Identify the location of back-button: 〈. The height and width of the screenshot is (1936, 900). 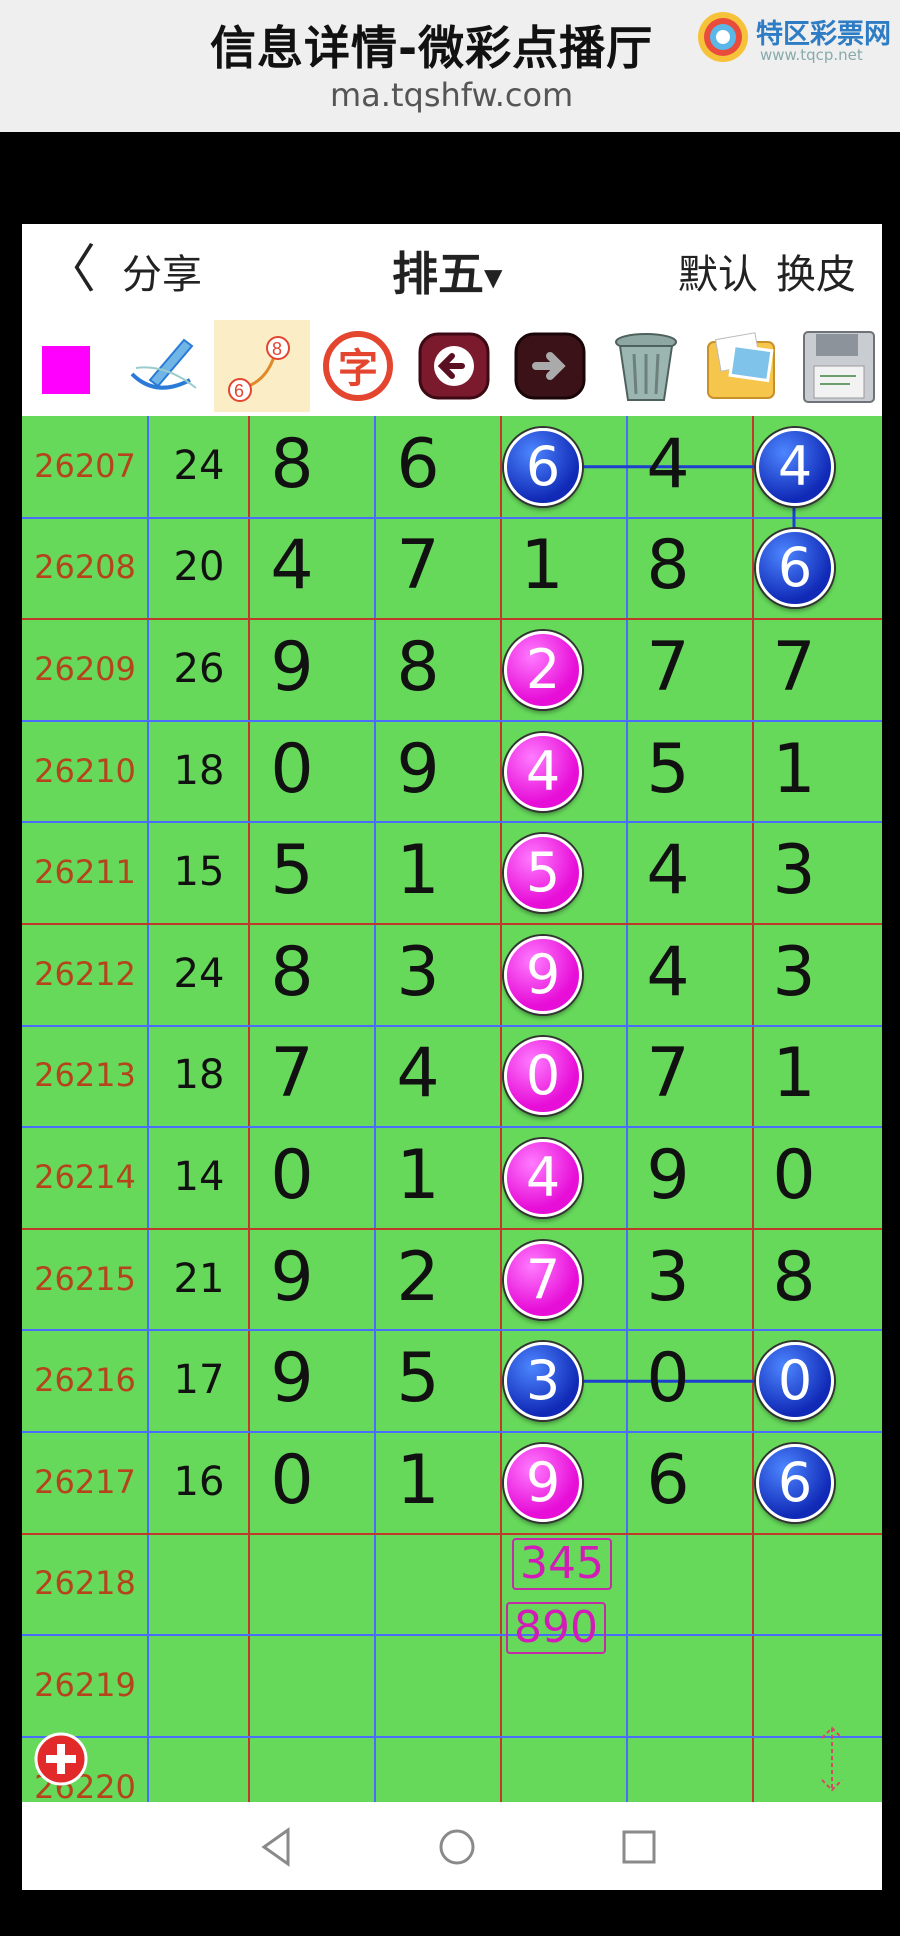
(70, 270).